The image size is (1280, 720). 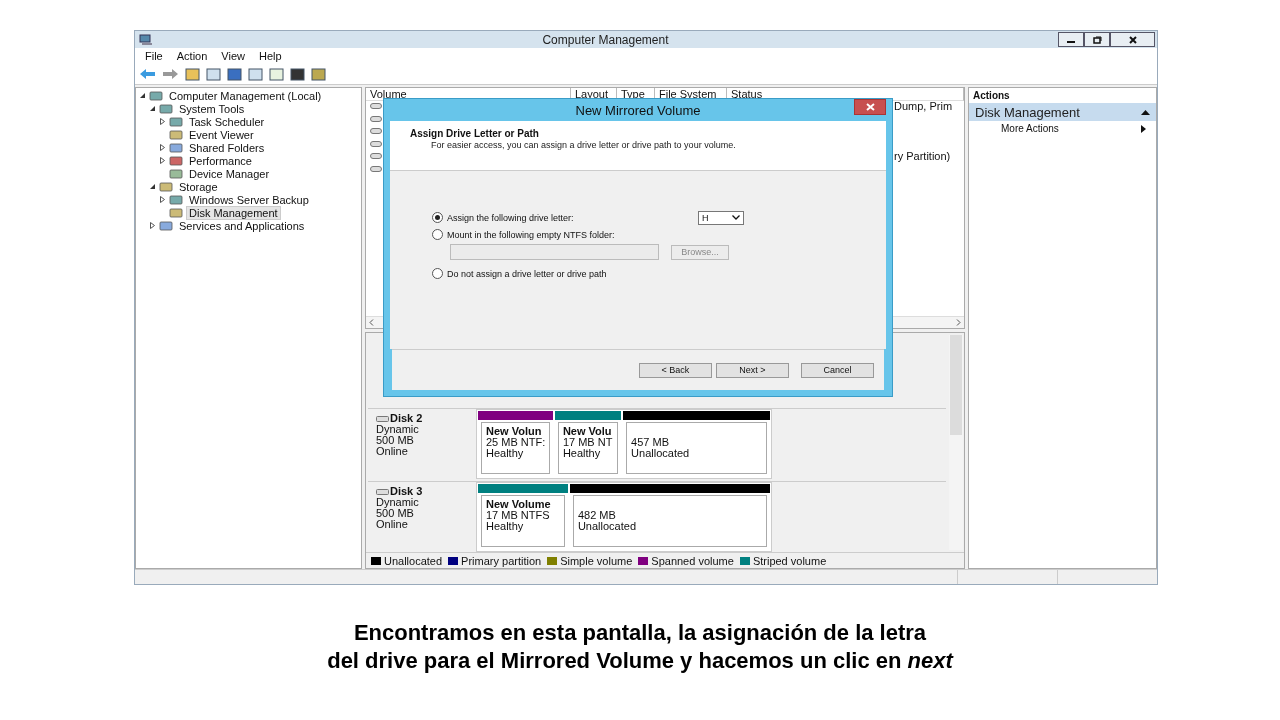 What do you see at coordinates (475, 133) in the screenshot?
I see `dialog-heading: Assign Drive Letter or Path` at bounding box center [475, 133].